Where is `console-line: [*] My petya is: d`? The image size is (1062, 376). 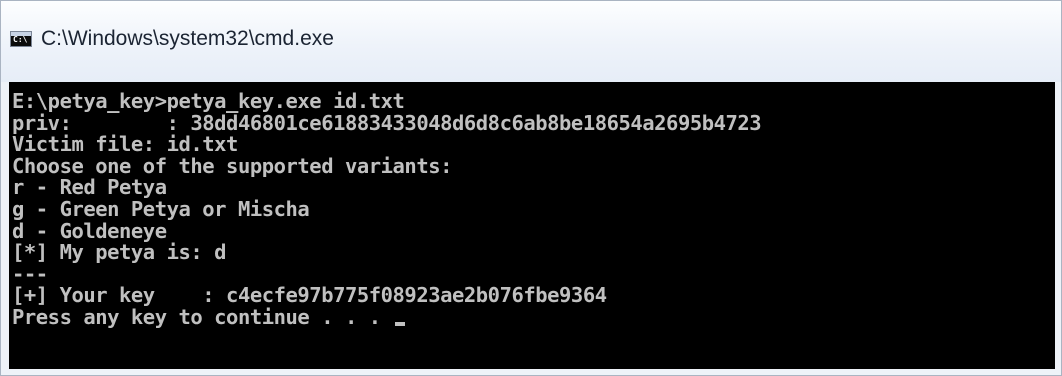
console-line: [*] My petya is: d is located at coordinates (119, 252).